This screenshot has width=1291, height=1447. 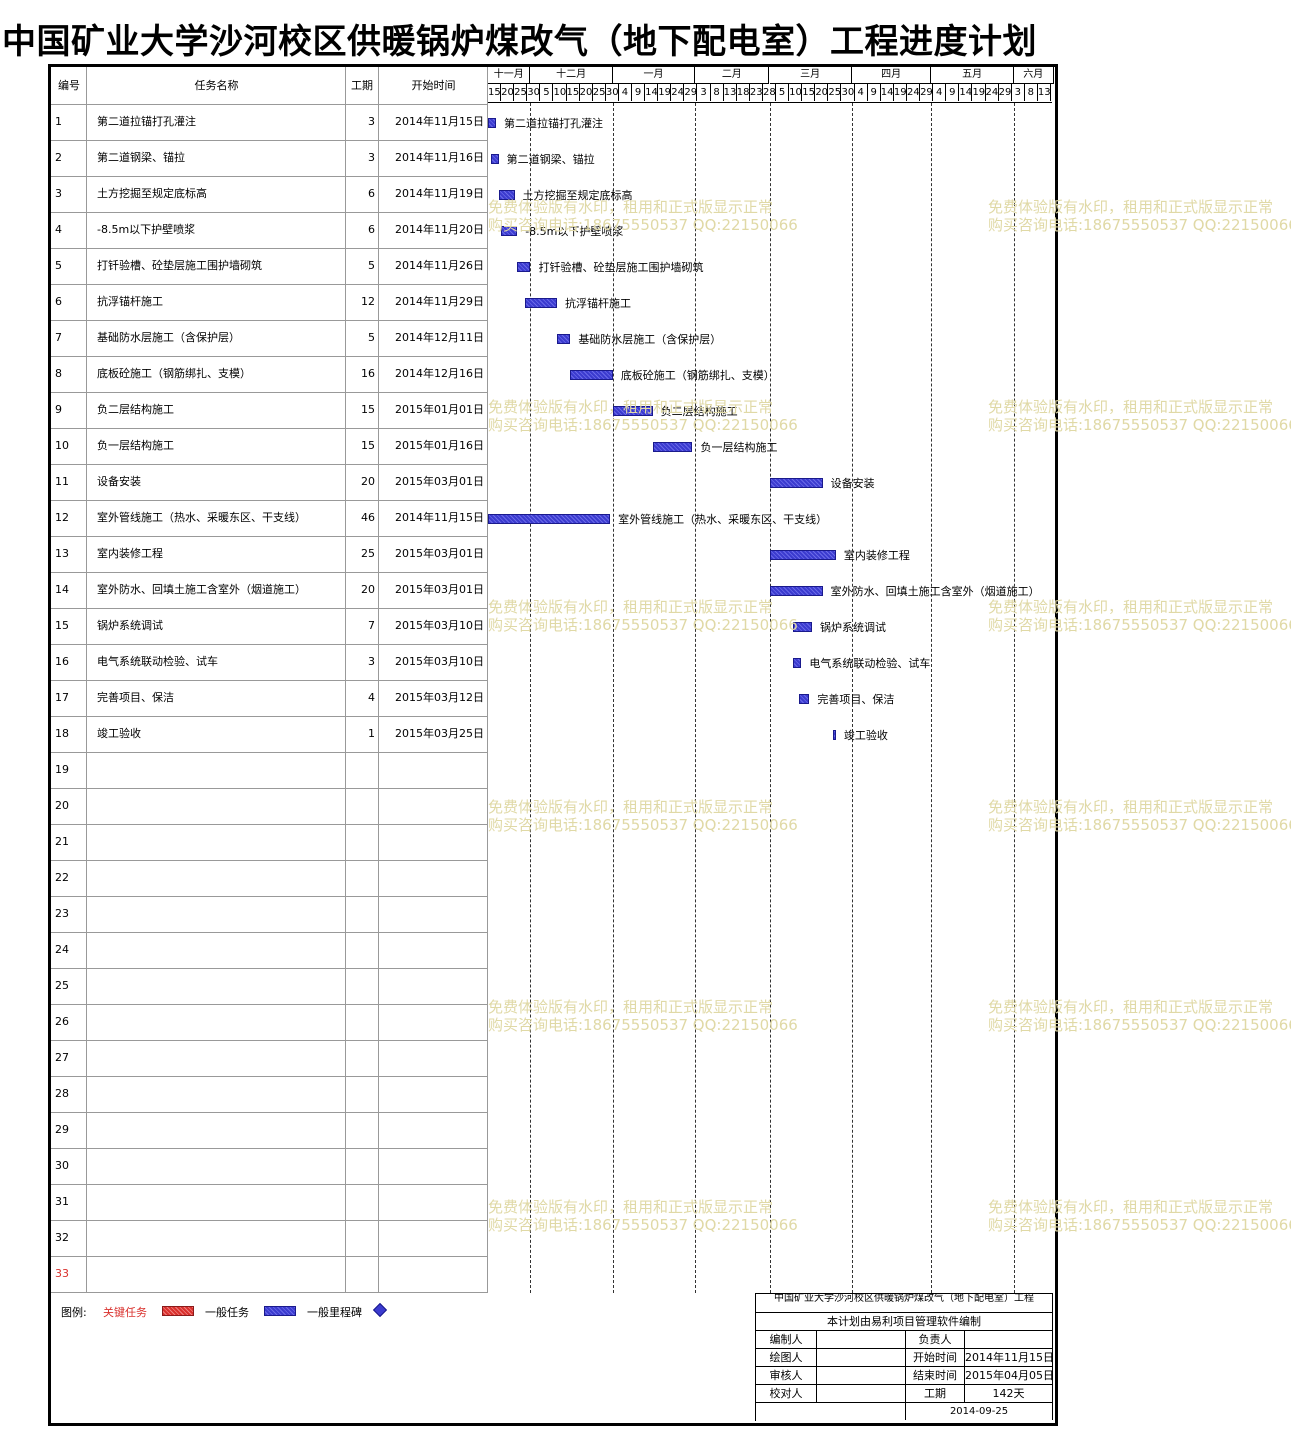 I want to click on task-start: 2014年11月15日, so click(x=439, y=517).